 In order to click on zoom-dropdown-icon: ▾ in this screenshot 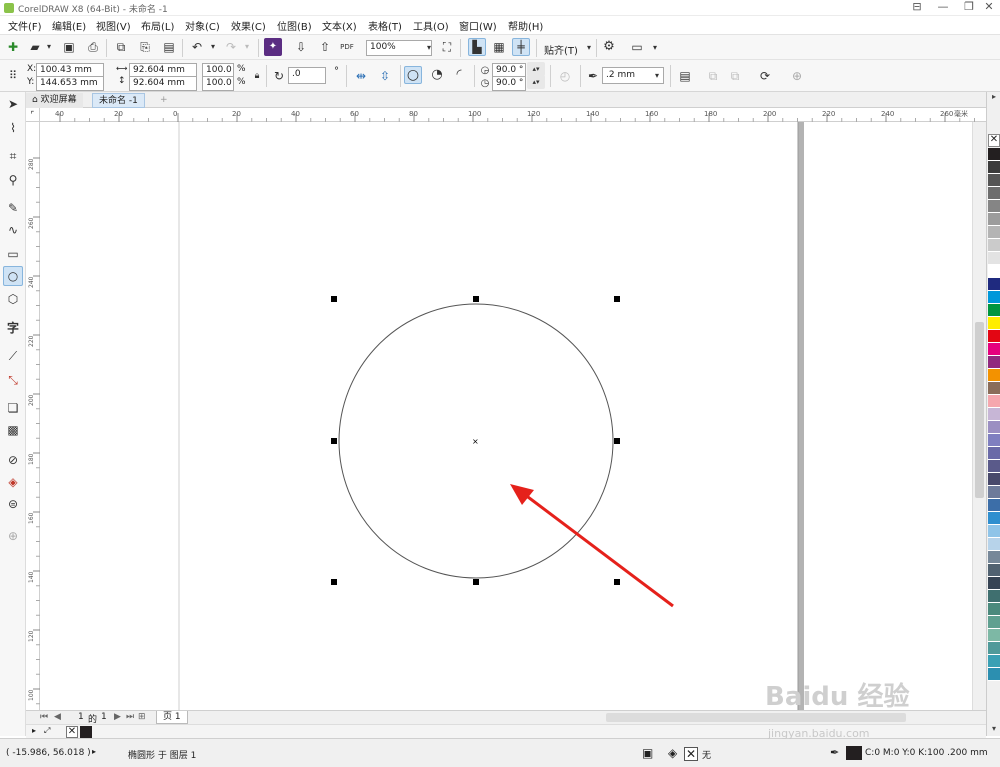, I will do `click(429, 48)`.